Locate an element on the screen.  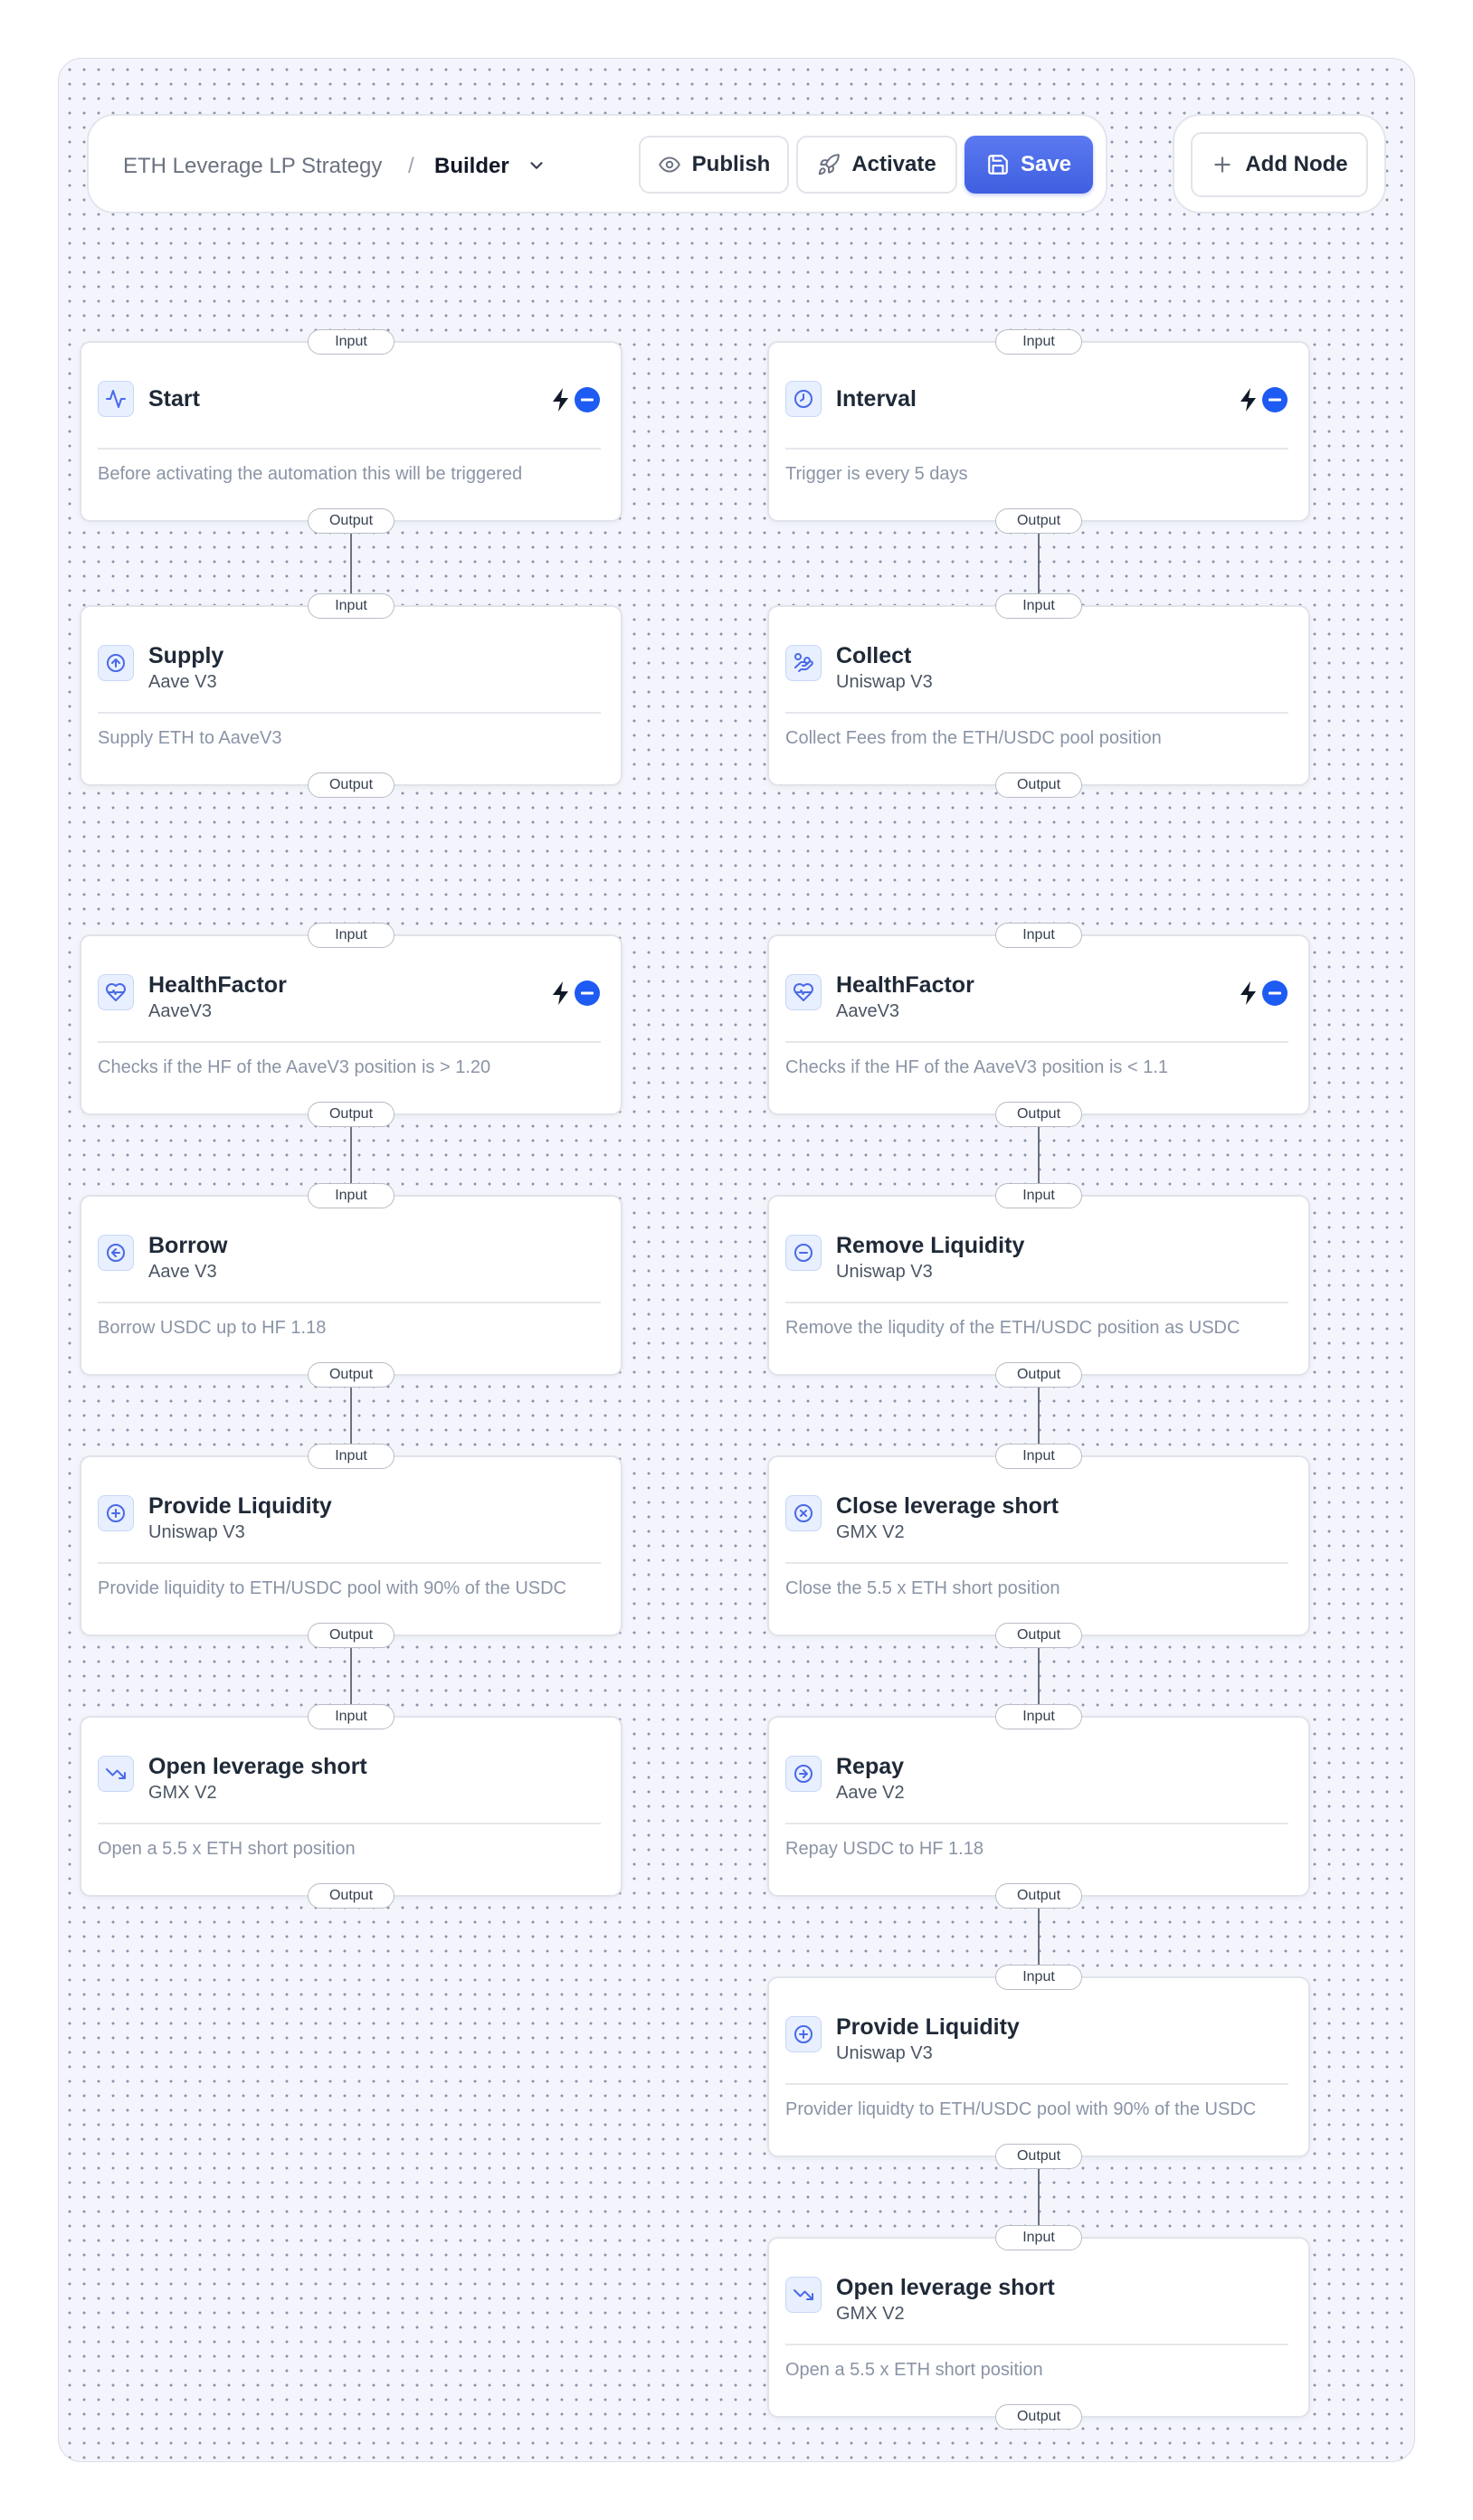
trigger-controls is located at coordinates (575, 400).